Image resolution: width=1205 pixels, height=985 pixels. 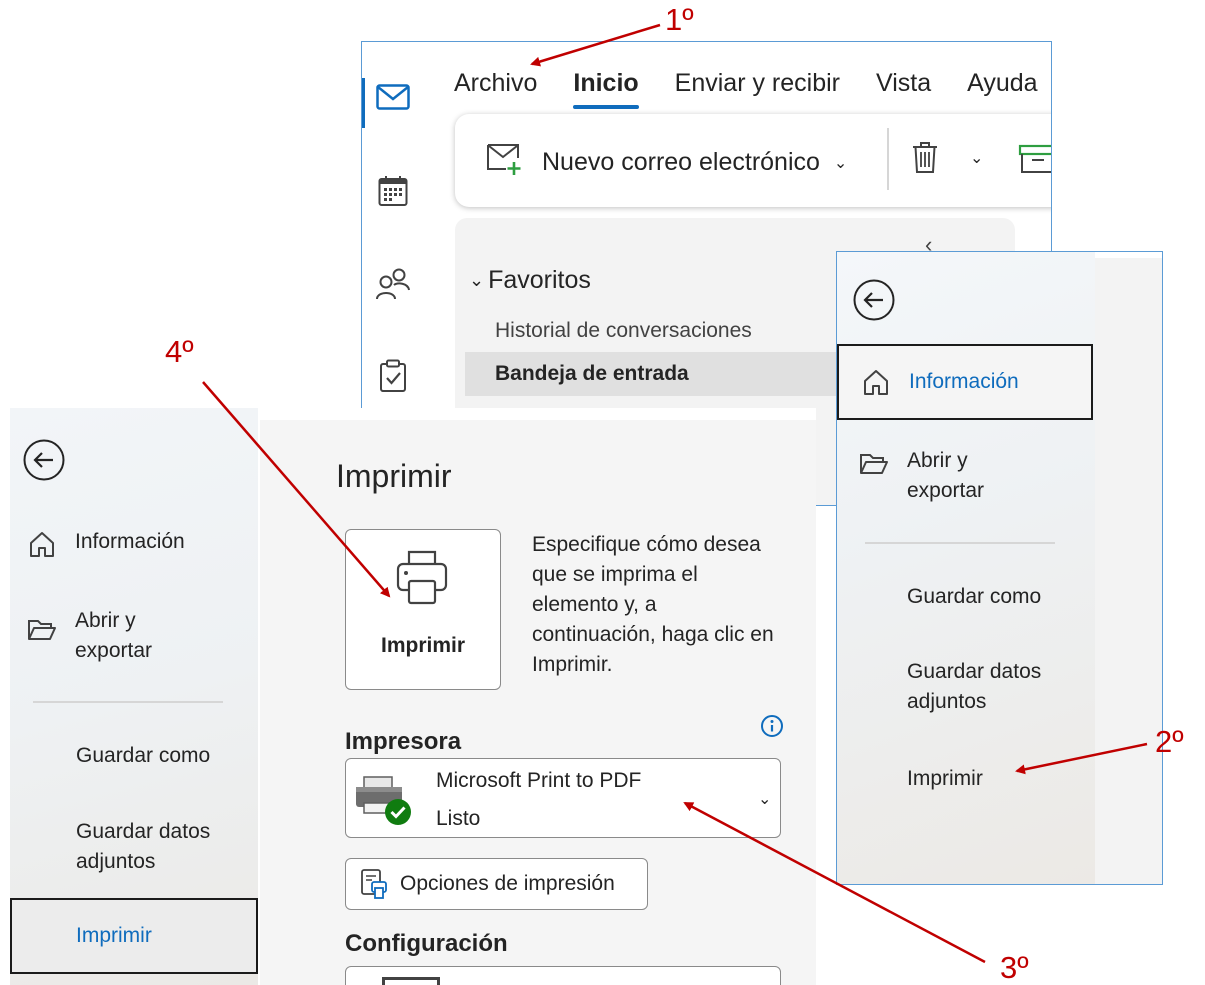 I want to click on step-label-3: 3º, so click(x=1014, y=967).